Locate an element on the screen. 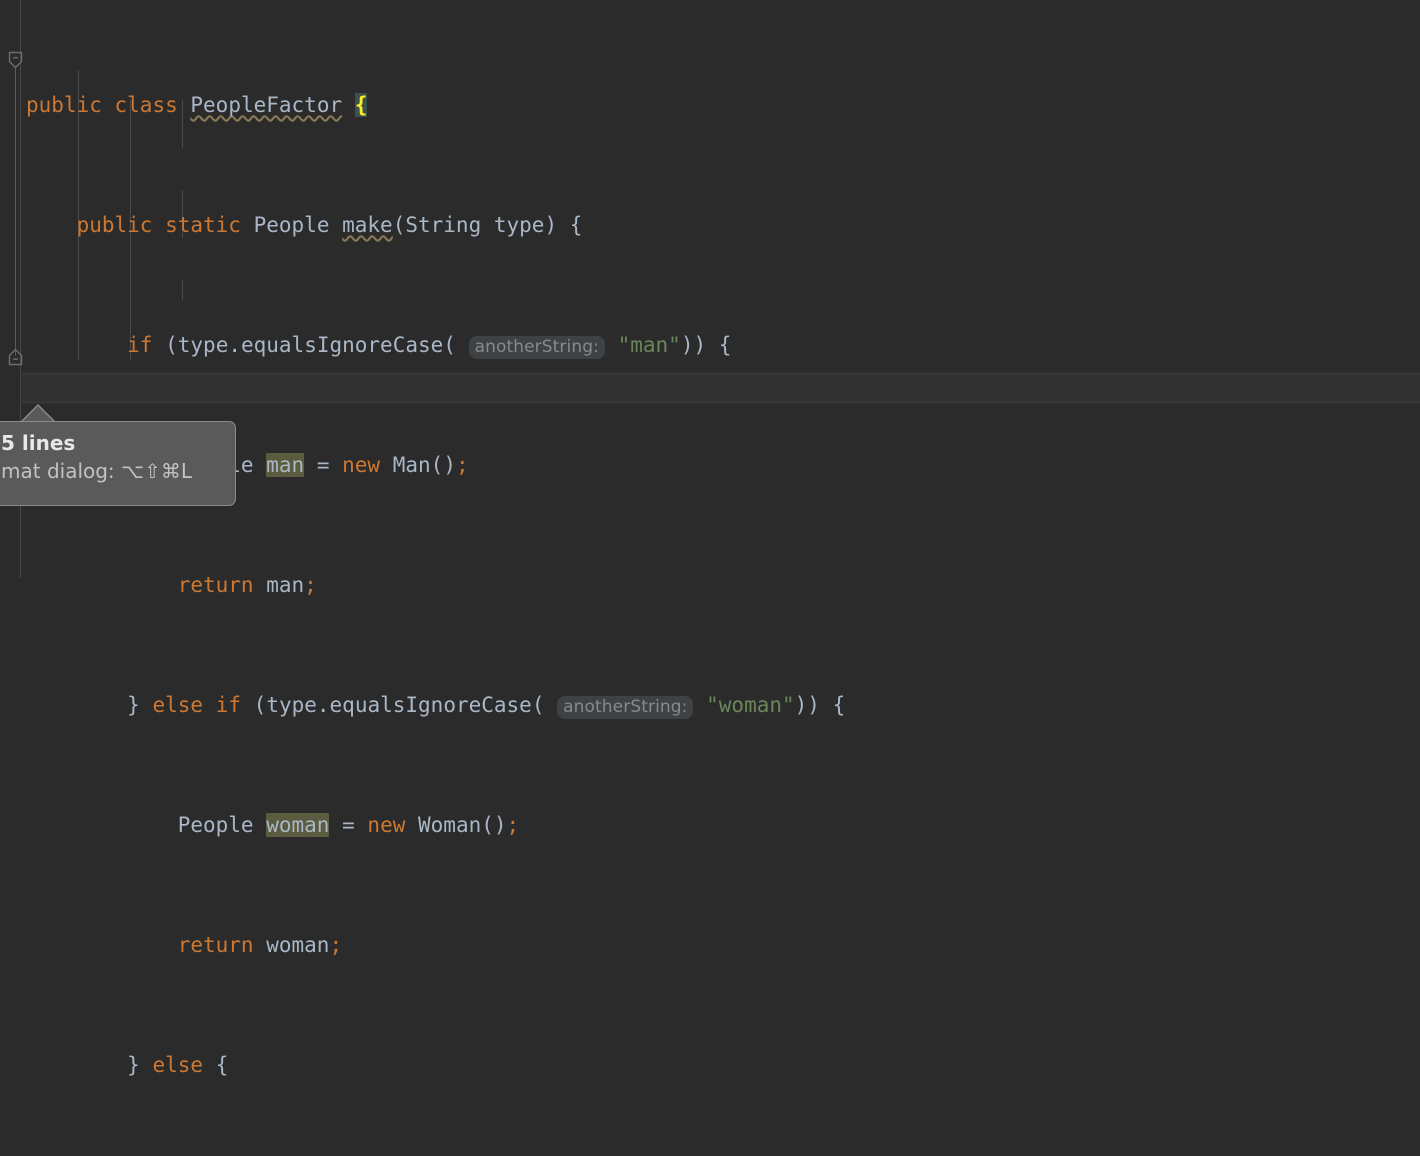 The width and height of the screenshot is (1420, 1156). token-class: class is located at coordinates (146, 105).